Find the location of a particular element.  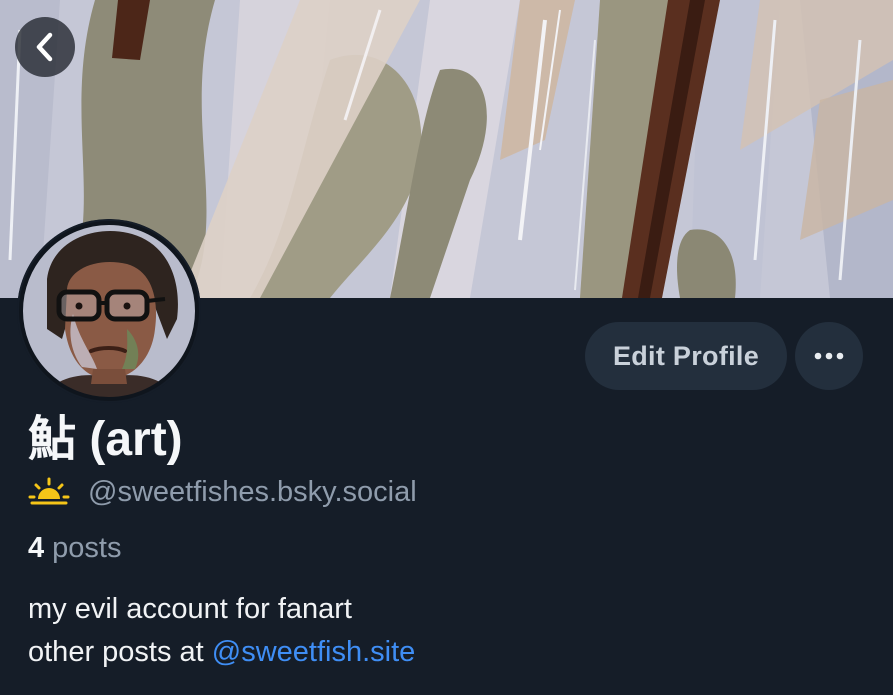

more-options-button is located at coordinates (829, 356).